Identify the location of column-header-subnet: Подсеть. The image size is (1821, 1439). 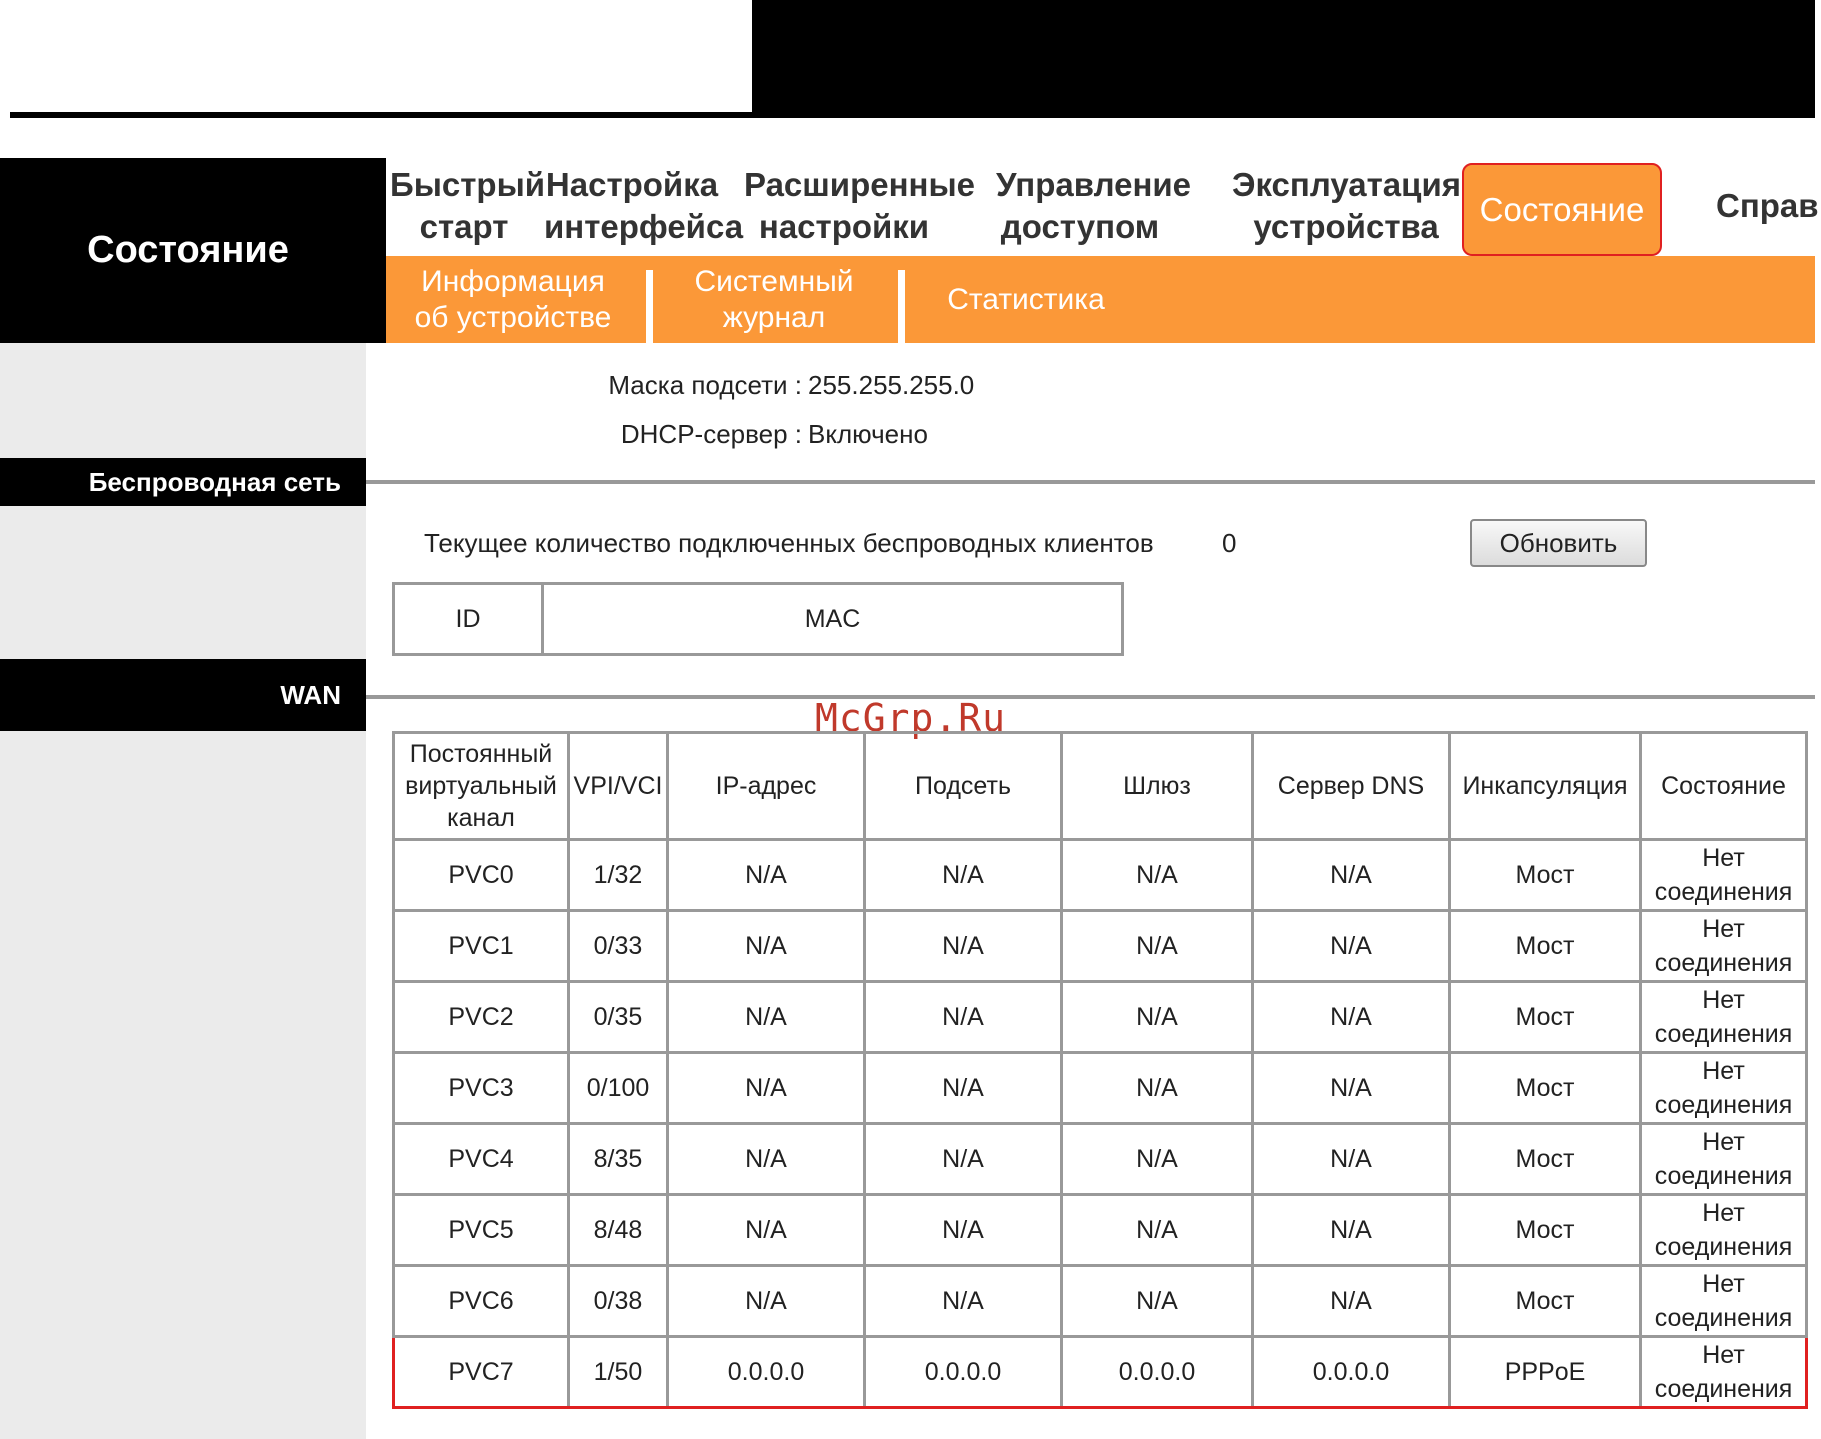
(963, 786).